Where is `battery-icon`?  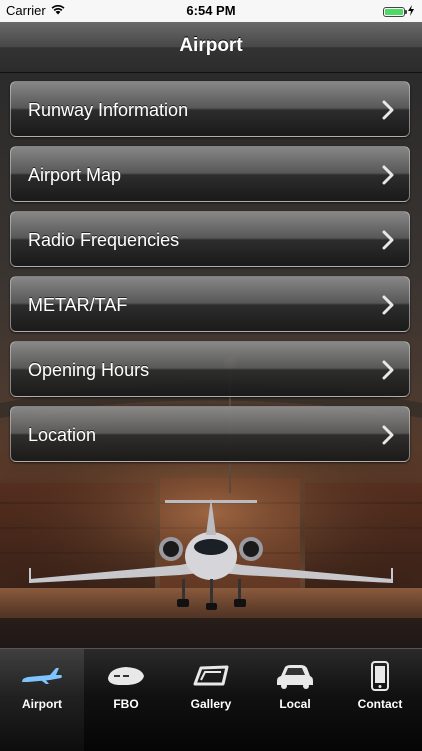 battery-icon is located at coordinates (395, 11).